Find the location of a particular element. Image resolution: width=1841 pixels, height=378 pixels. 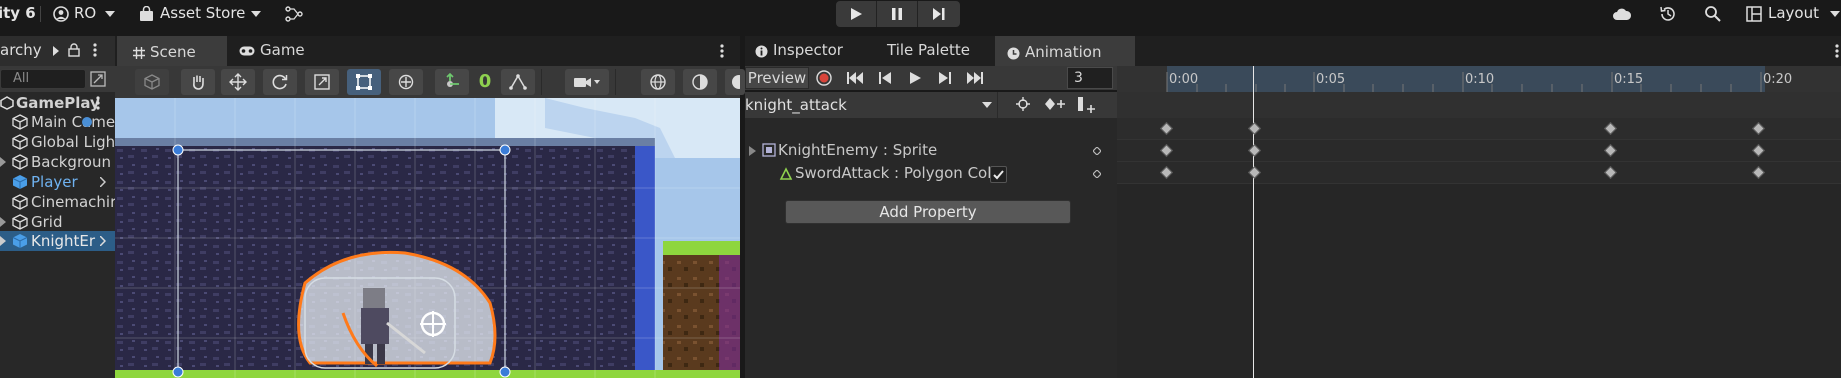

lock-icon is located at coordinates (74, 50).